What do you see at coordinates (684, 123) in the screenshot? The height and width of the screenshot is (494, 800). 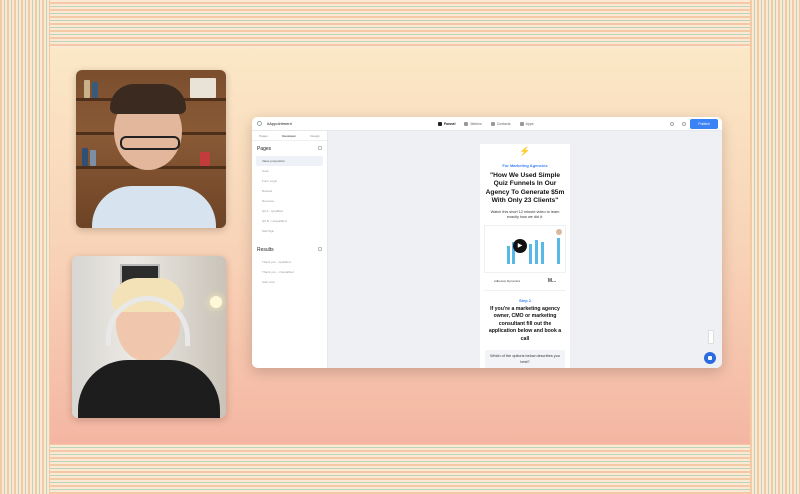 I see `preview-icon` at bounding box center [684, 123].